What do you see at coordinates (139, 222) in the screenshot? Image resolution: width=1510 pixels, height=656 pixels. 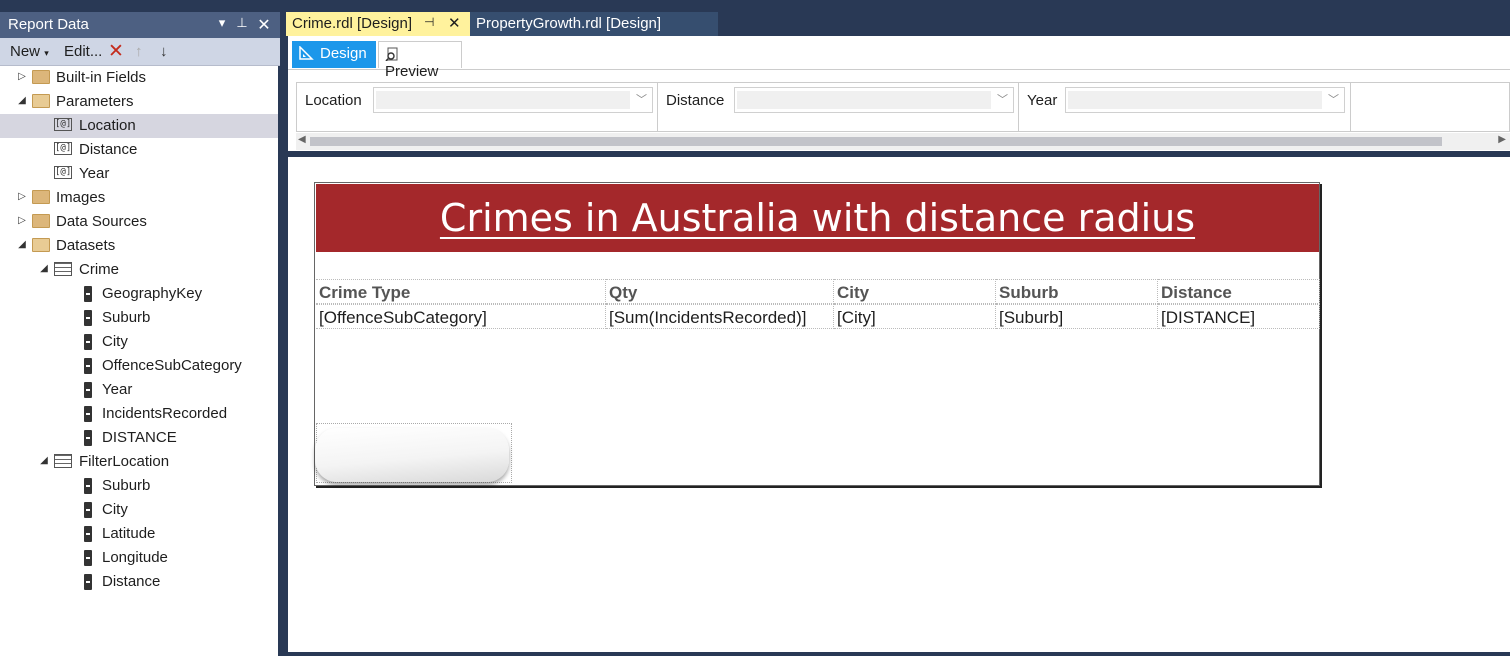 I see `tree-item-data-sources: ▷ Data Sources` at bounding box center [139, 222].